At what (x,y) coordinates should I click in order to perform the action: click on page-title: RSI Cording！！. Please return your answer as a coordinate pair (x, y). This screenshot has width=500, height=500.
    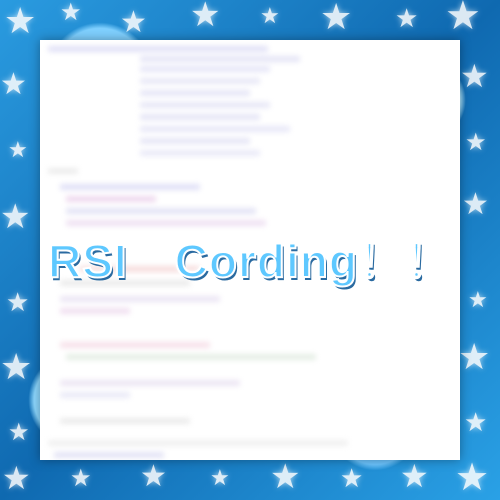
    Looking at the image, I should click on (249, 261).